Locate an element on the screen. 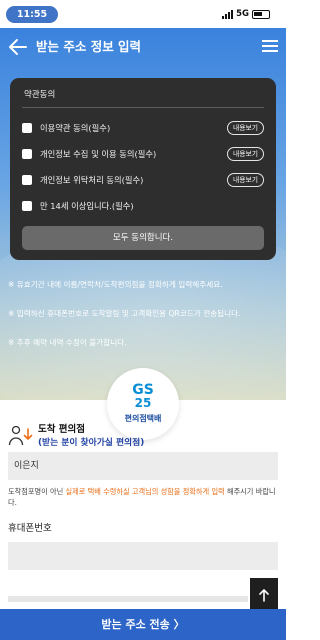  term-label: 개인정보 수집 및 이용 동의(필수) is located at coordinates (98, 154).